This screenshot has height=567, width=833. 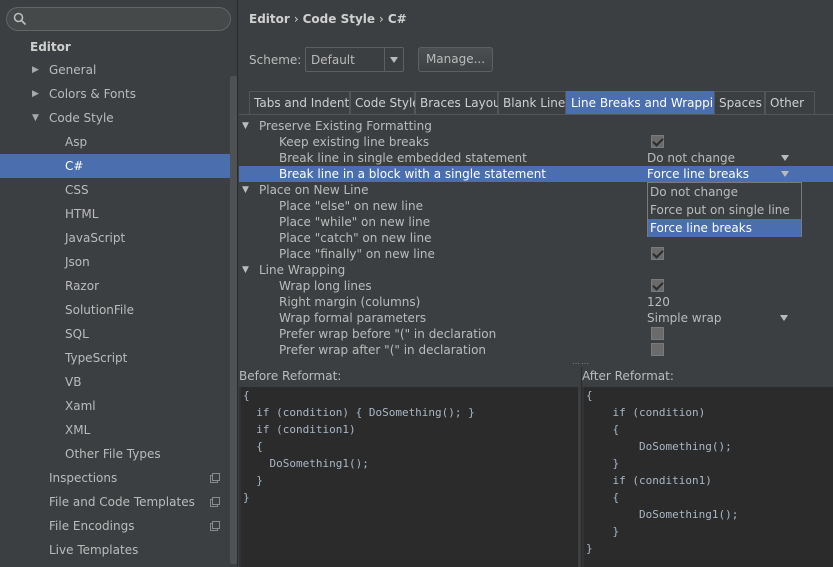 What do you see at coordinates (118, 19) in the screenshot?
I see `search-field` at bounding box center [118, 19].